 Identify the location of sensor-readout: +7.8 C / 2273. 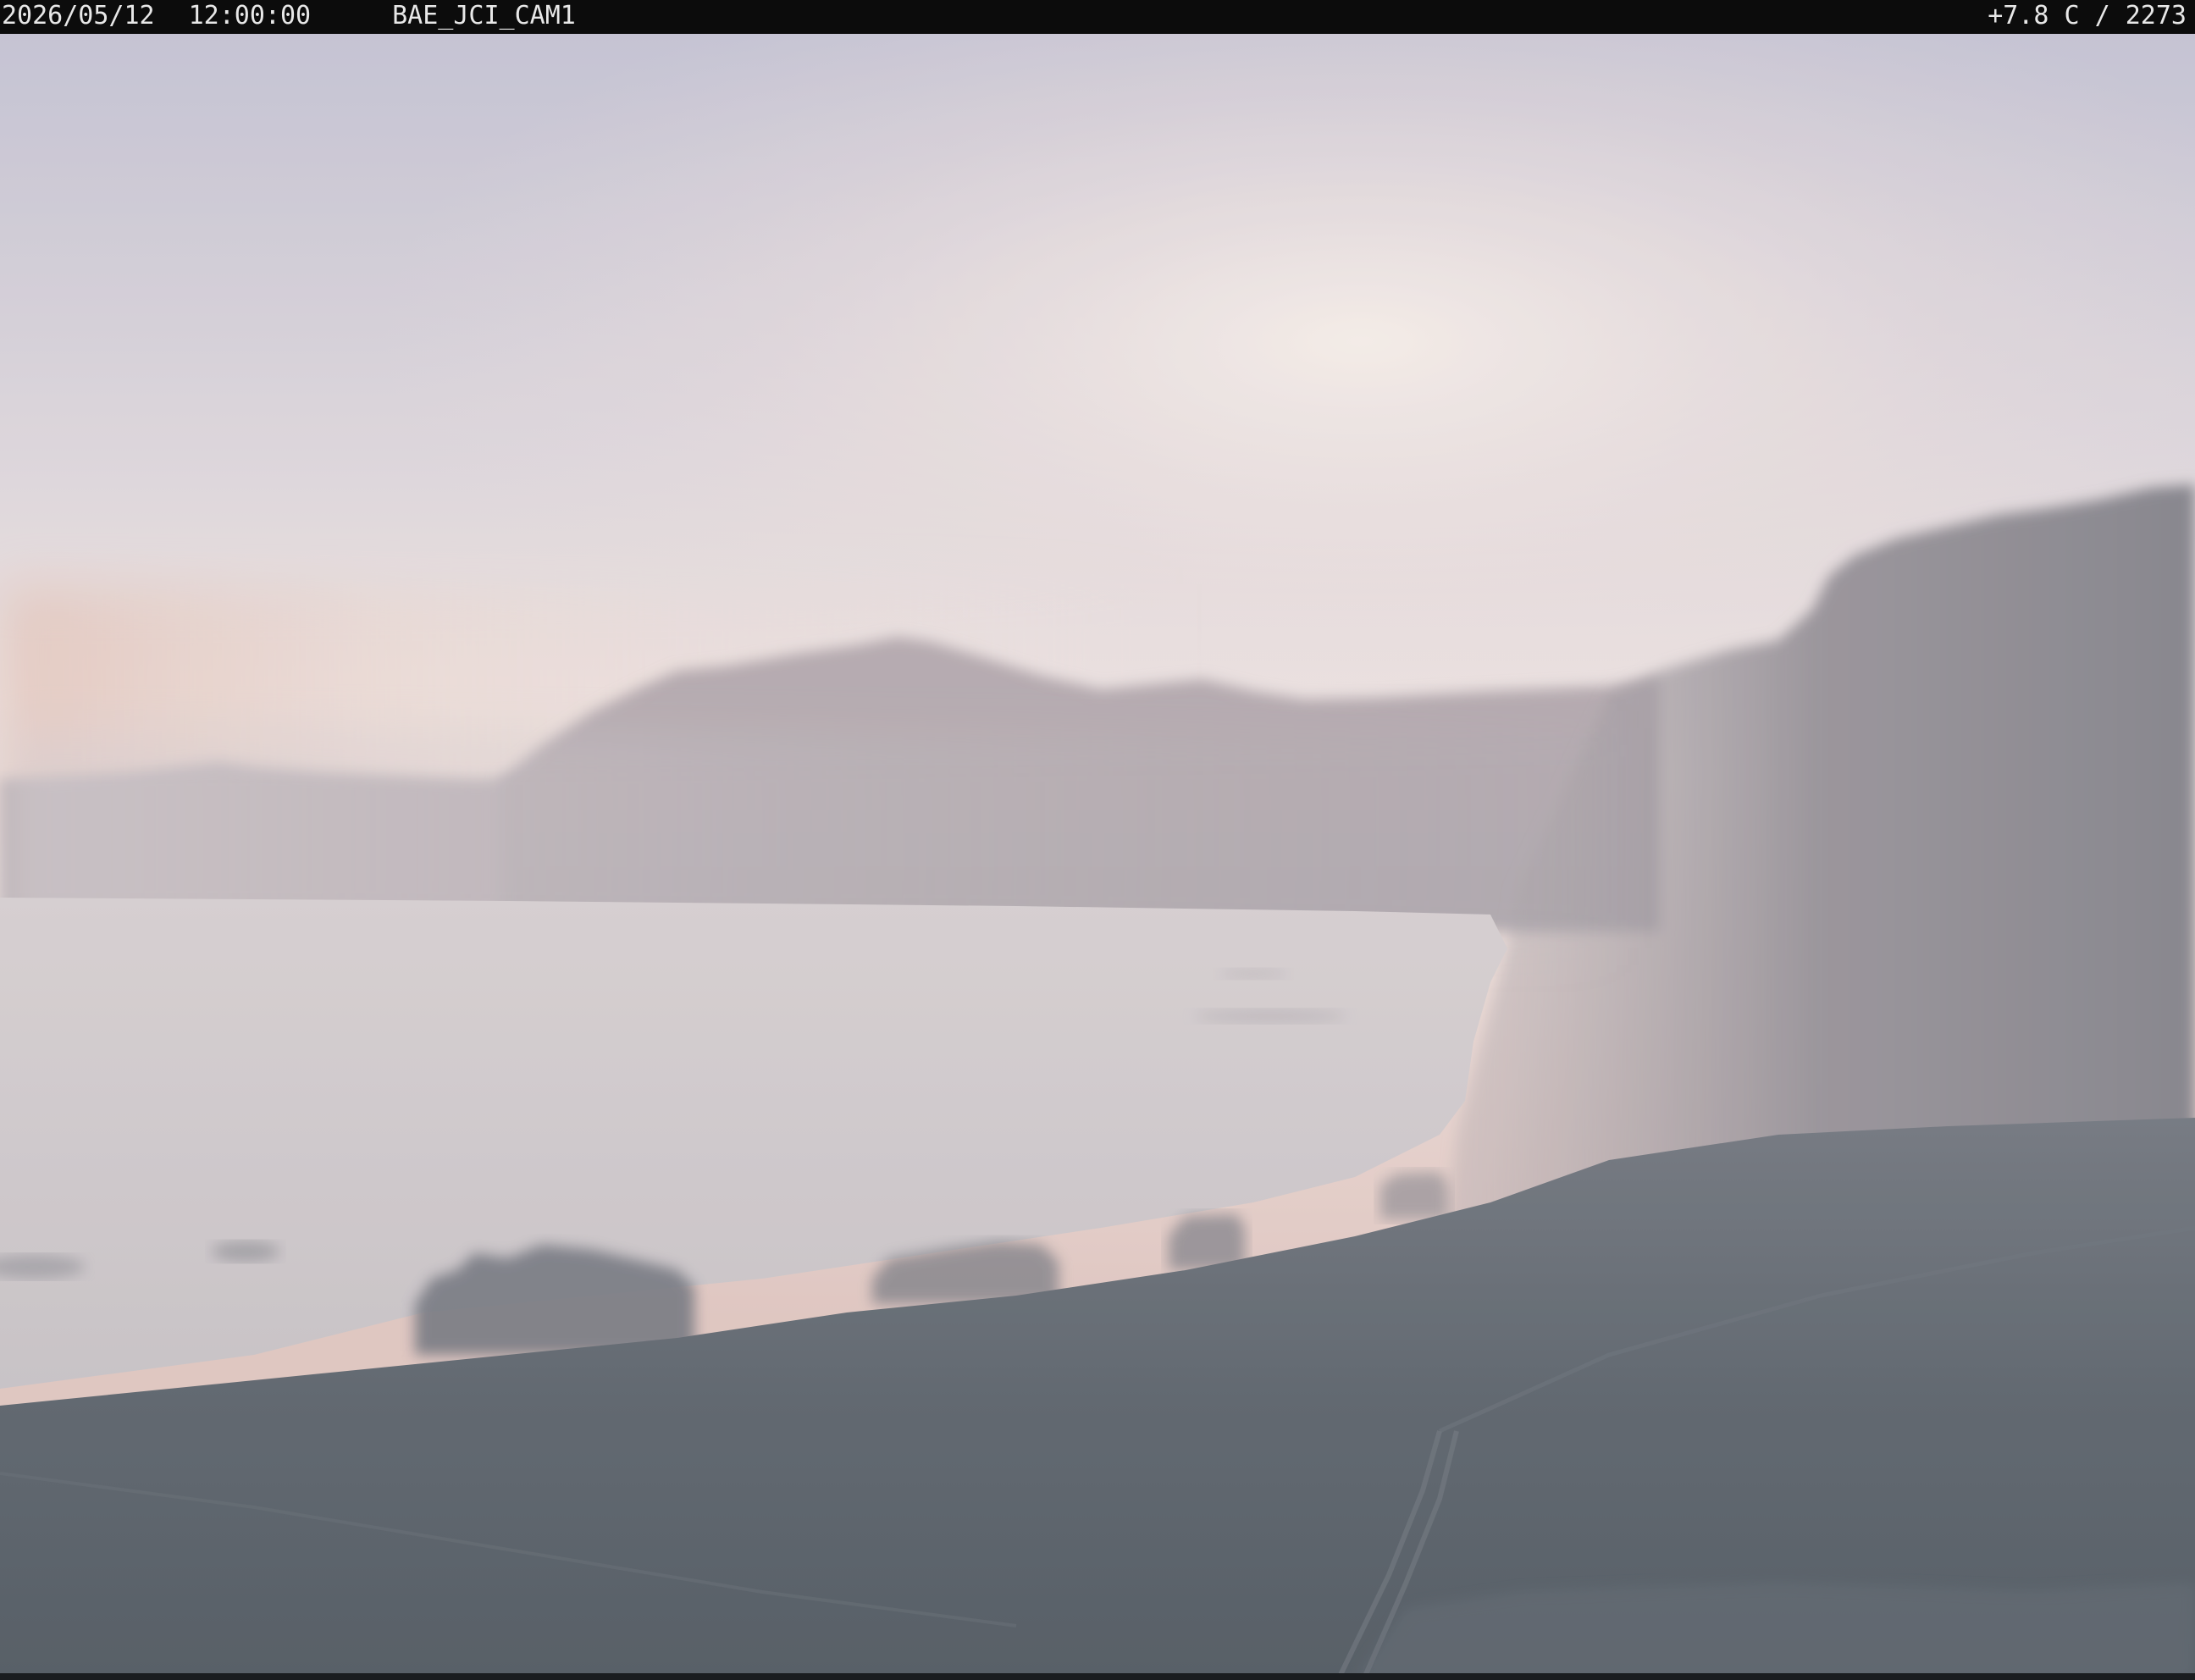
(2087, 15).